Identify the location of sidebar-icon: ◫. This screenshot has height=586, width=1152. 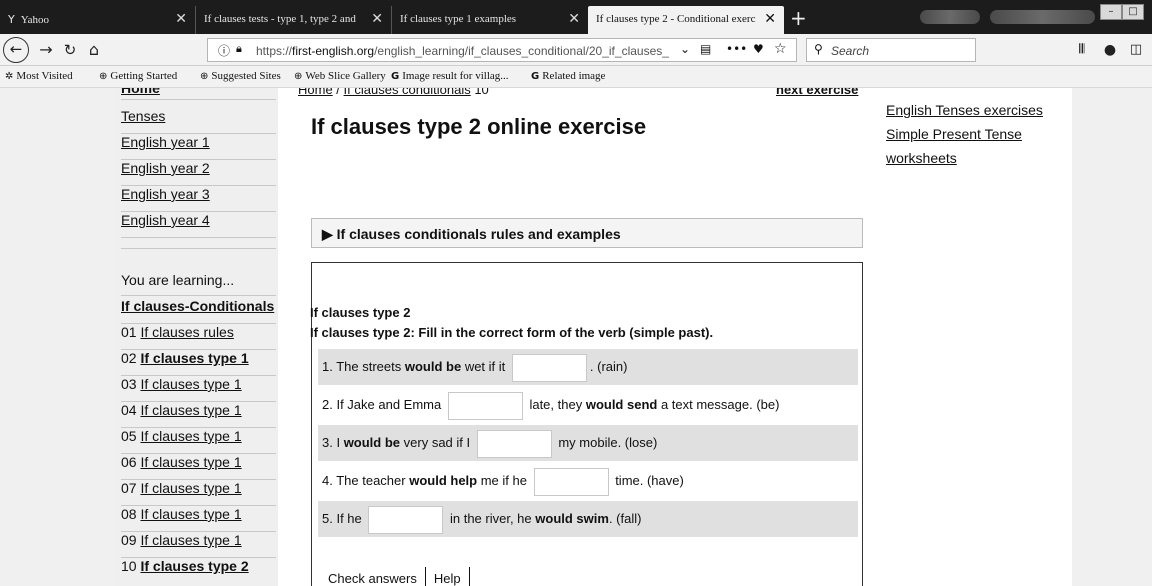
(1136, 50).